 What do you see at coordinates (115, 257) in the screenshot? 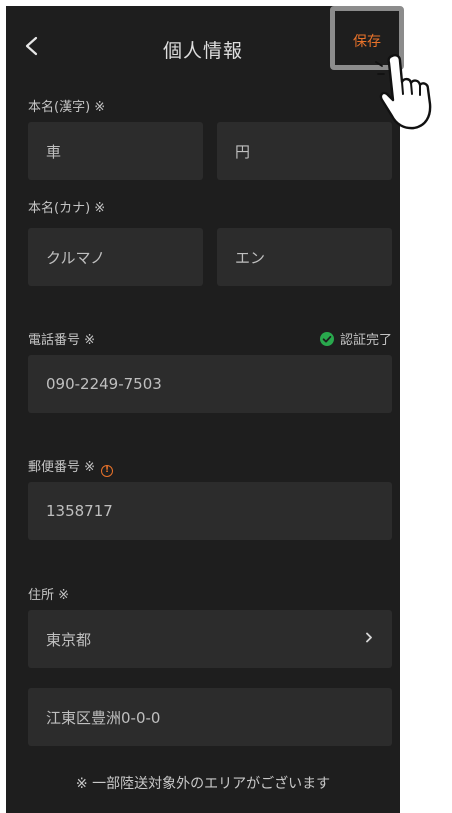
I see `kana-last-name-field: クルマノ` at bounding box center [115, 257].